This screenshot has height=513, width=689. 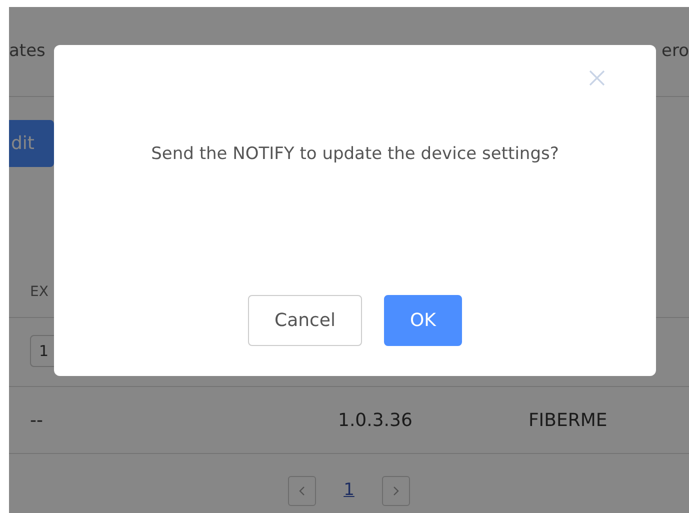 I want to click on cancel-button: Cancel, so click(x=305, y=320).